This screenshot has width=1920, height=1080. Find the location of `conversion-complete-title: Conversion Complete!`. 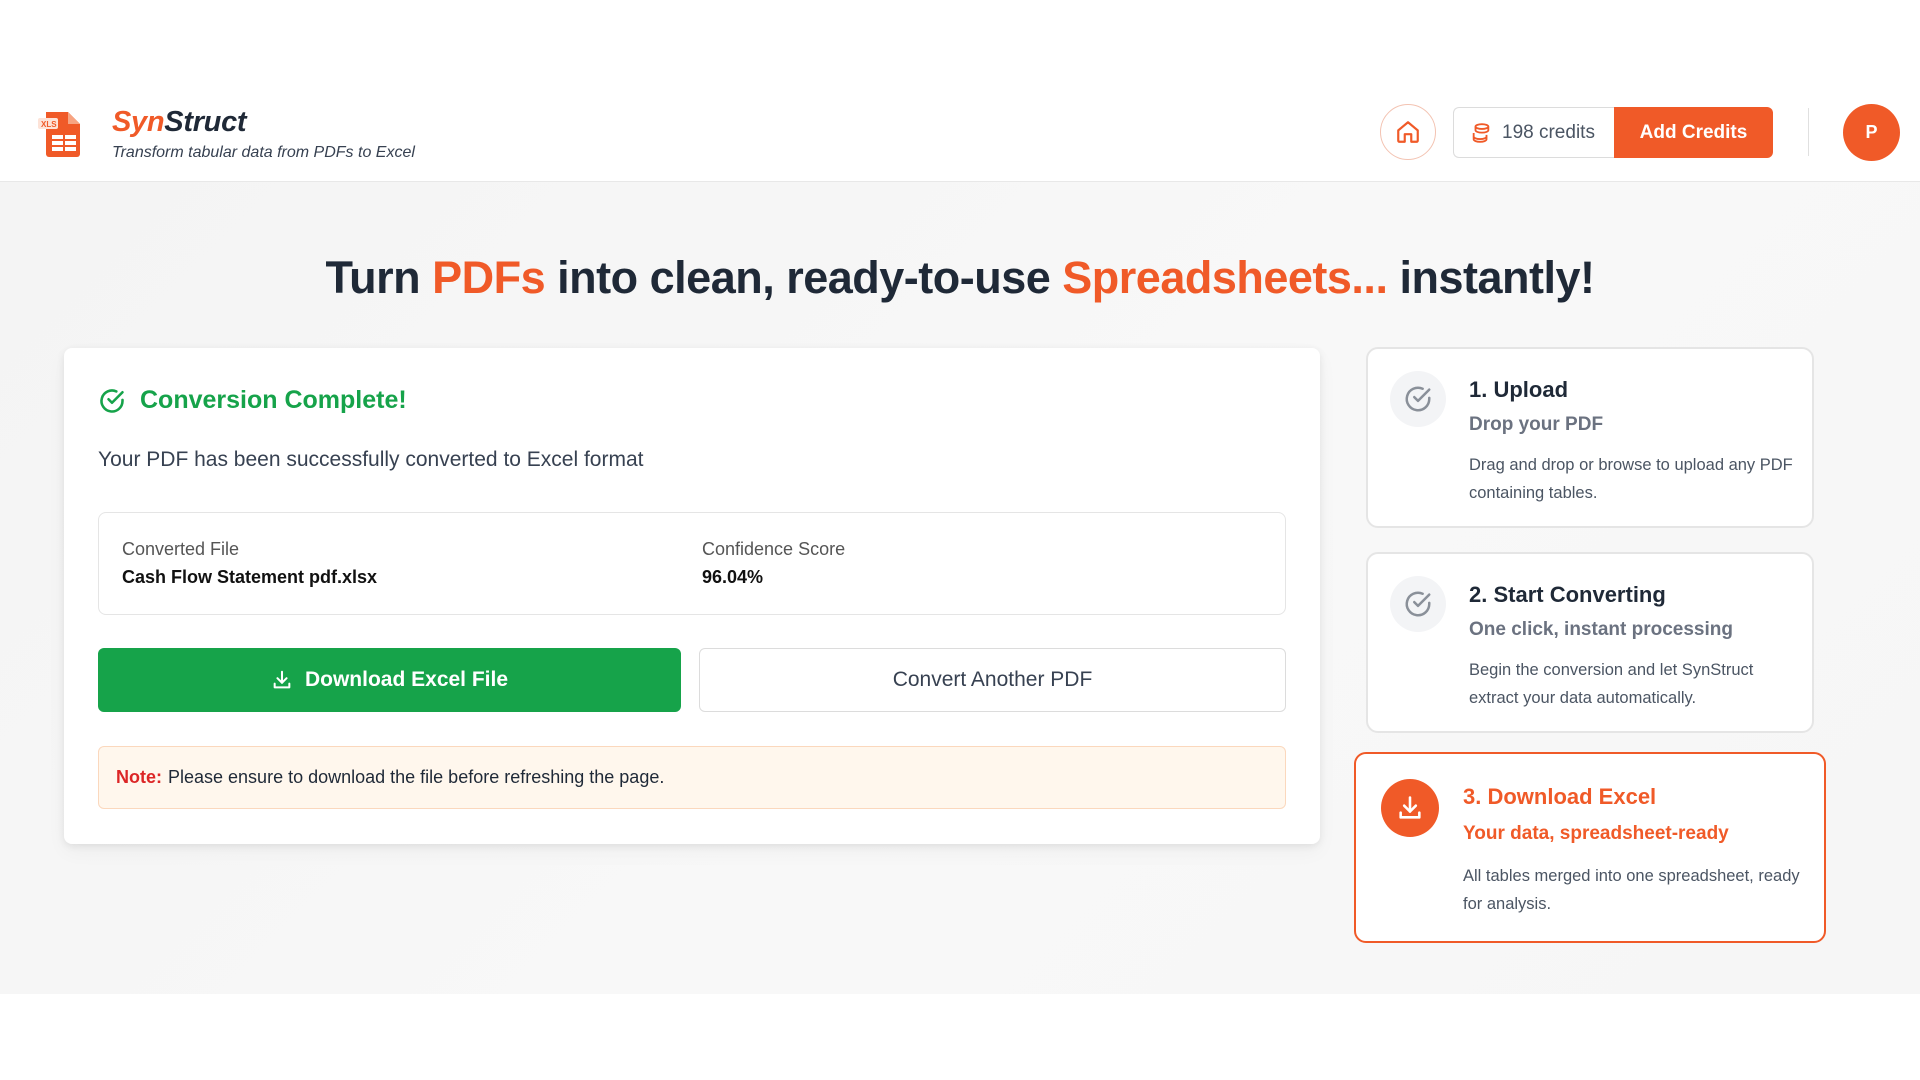

conversion-complete-title: Conversion Complete! is located at coordinates (273, 400).